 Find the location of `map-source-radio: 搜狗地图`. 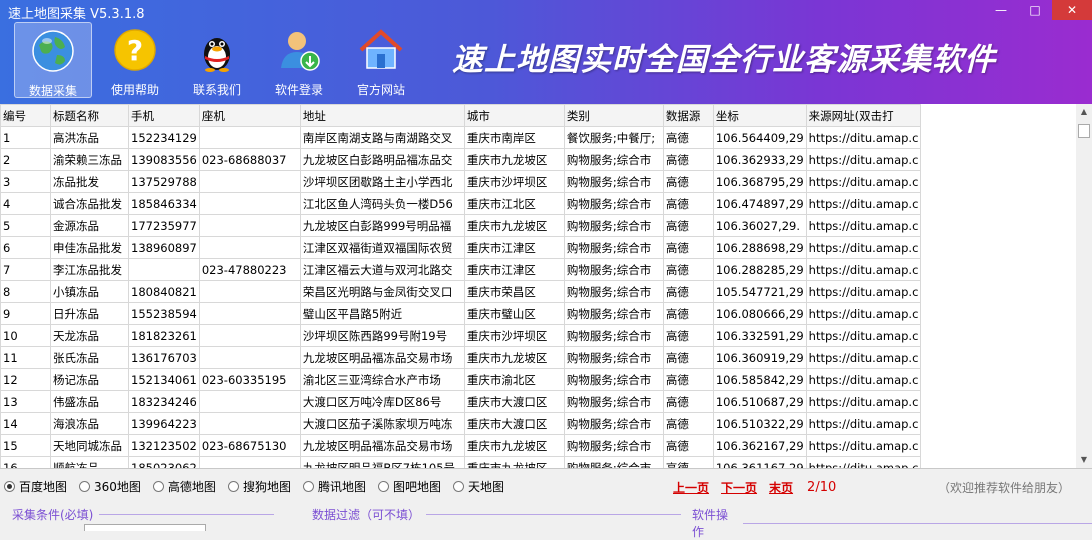

map-source-radio: 搜狗地图 is located at coordinates (259, 486).